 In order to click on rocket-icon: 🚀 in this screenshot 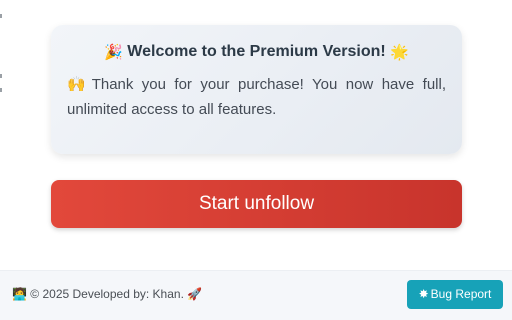, I will do `click(195, 294)`.